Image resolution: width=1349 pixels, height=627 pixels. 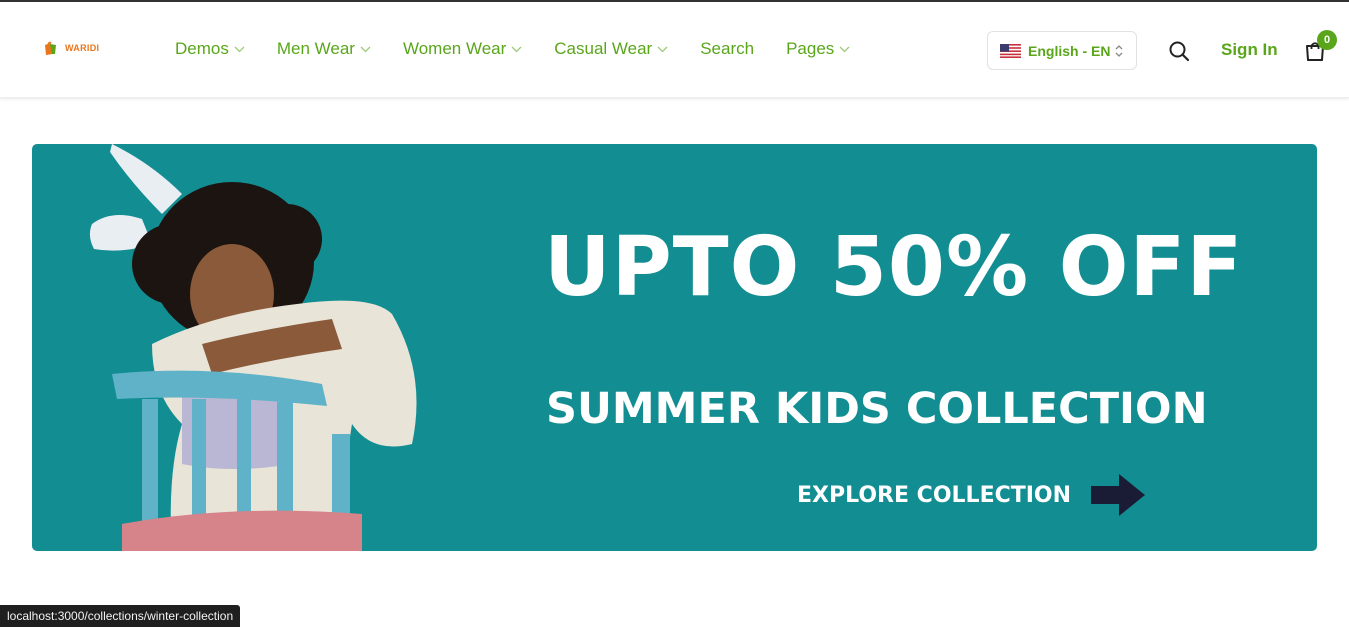 I want to click on cta-label: EXPLORE COLLECTION, so click(x=934, y=495).